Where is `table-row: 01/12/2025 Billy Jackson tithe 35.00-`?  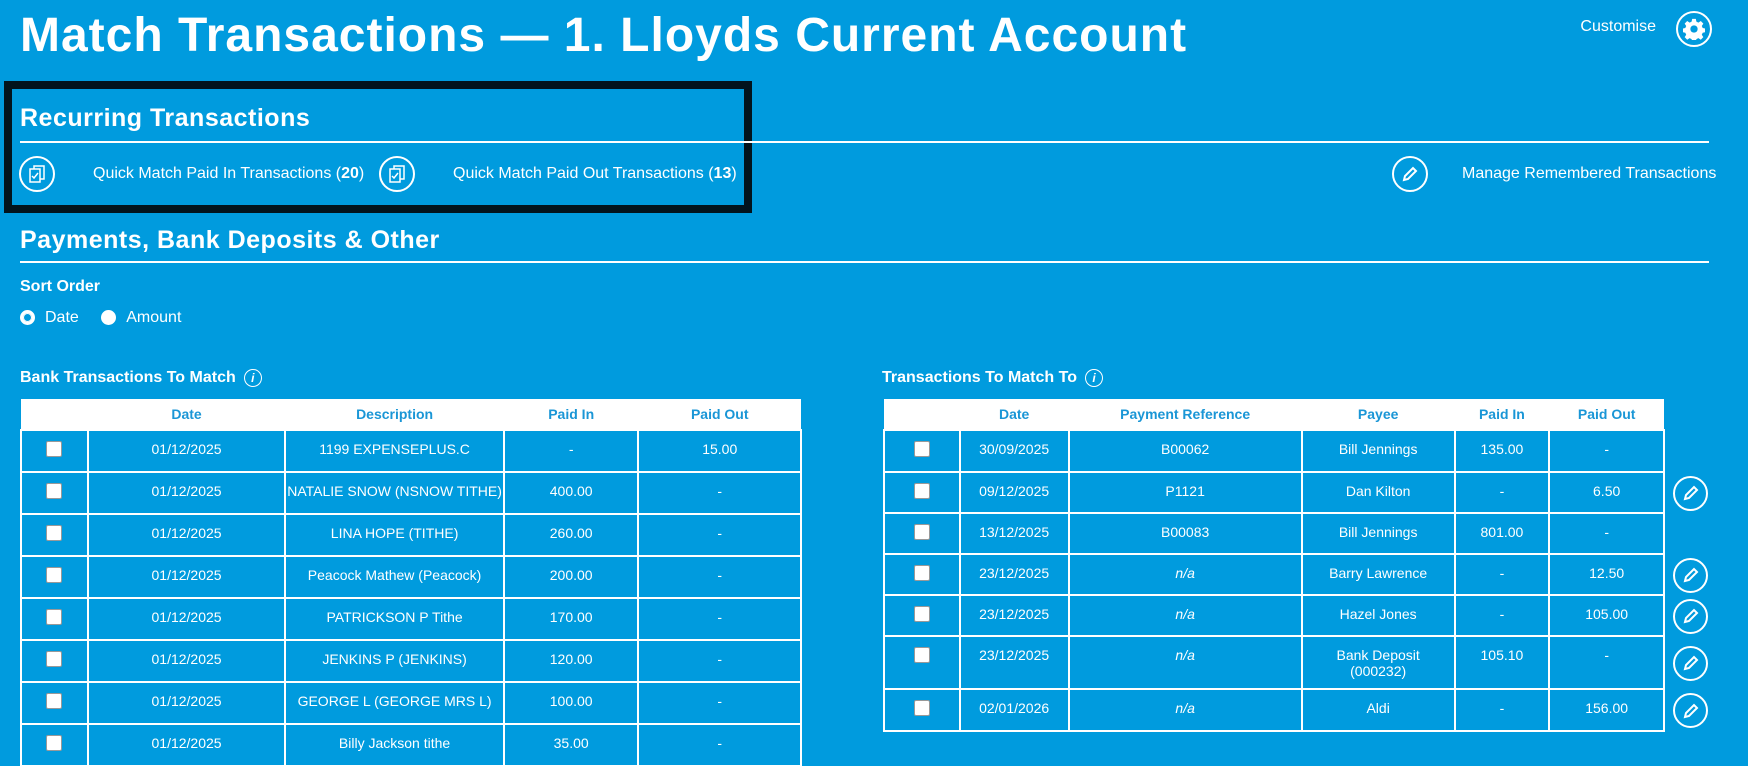 table-row: 01/12/2025 Billy Jackson tithe 35.00- is located at coordinates (411, 744).